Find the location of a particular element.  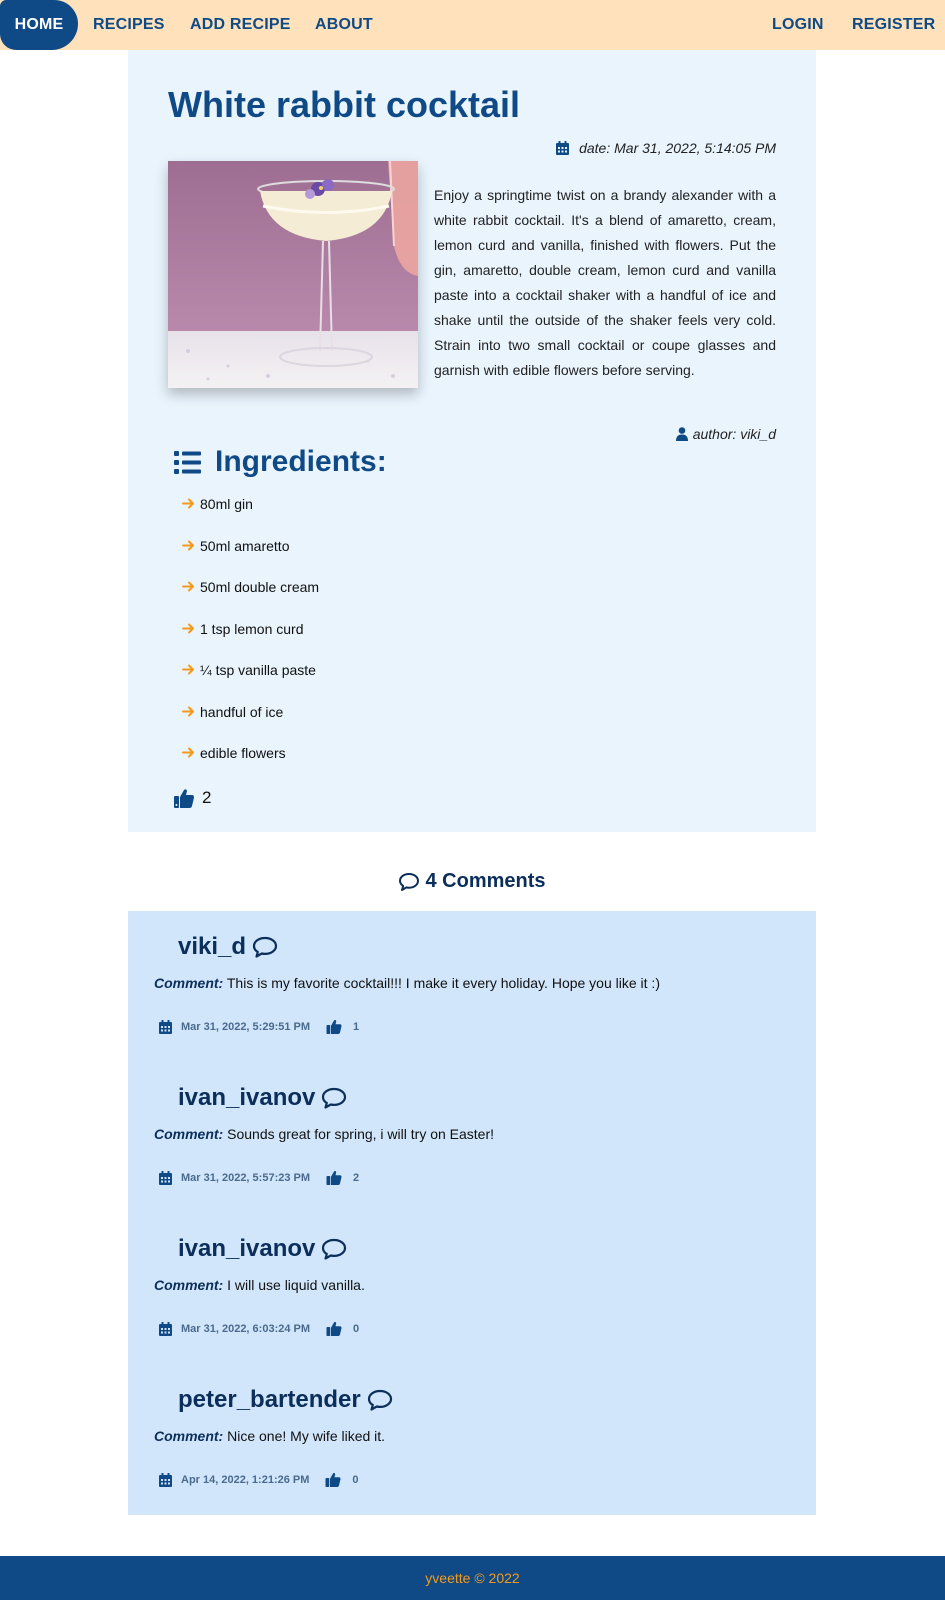

comment-date: Mar 31, 2022, 6:03:24 PM is located at coordinates (246, 1328).